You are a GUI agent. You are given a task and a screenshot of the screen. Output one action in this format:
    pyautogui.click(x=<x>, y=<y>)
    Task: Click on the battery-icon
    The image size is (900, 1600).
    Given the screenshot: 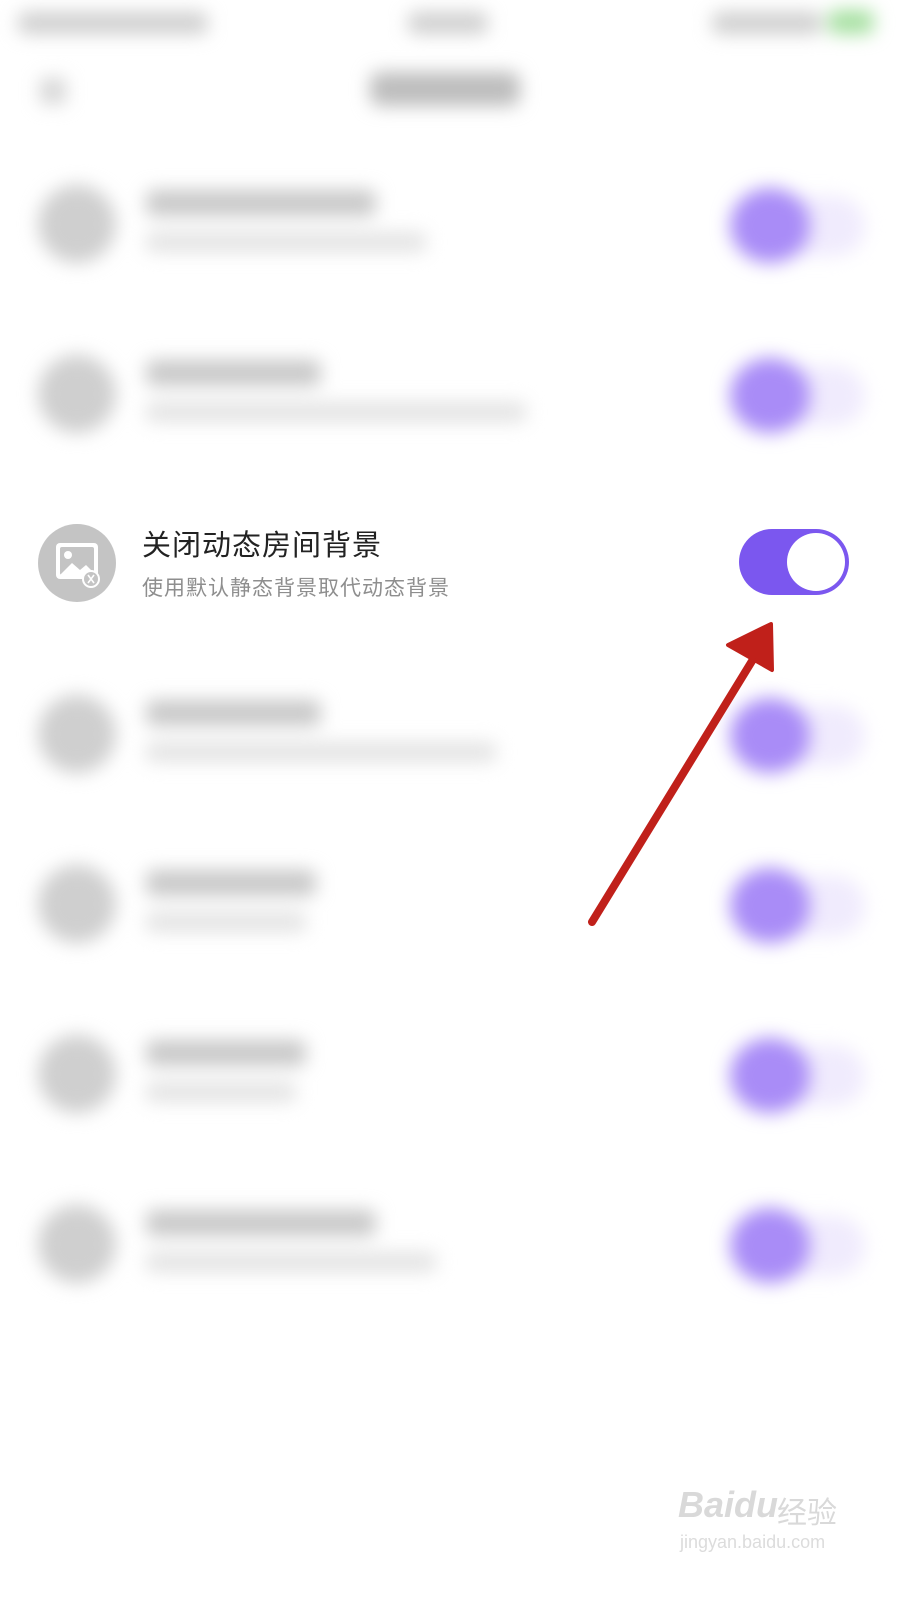 What is the action you would take?
    pyautogui.click(x=851, y=22)
    